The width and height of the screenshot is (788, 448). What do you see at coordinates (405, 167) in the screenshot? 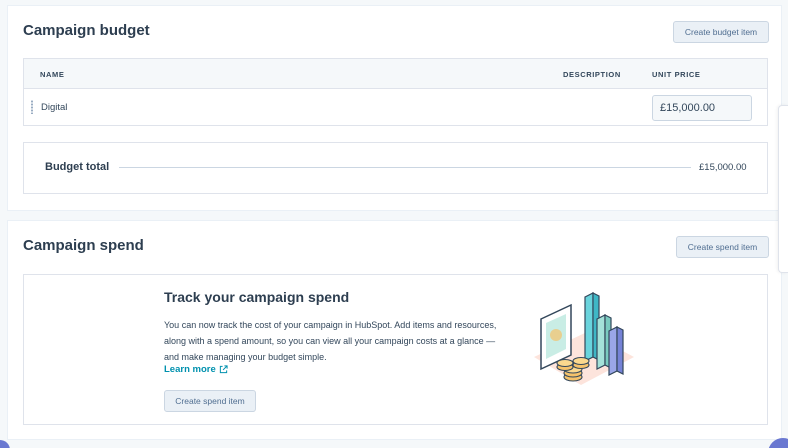
I see `budget-total-divider` at bounding box center [405, 167].